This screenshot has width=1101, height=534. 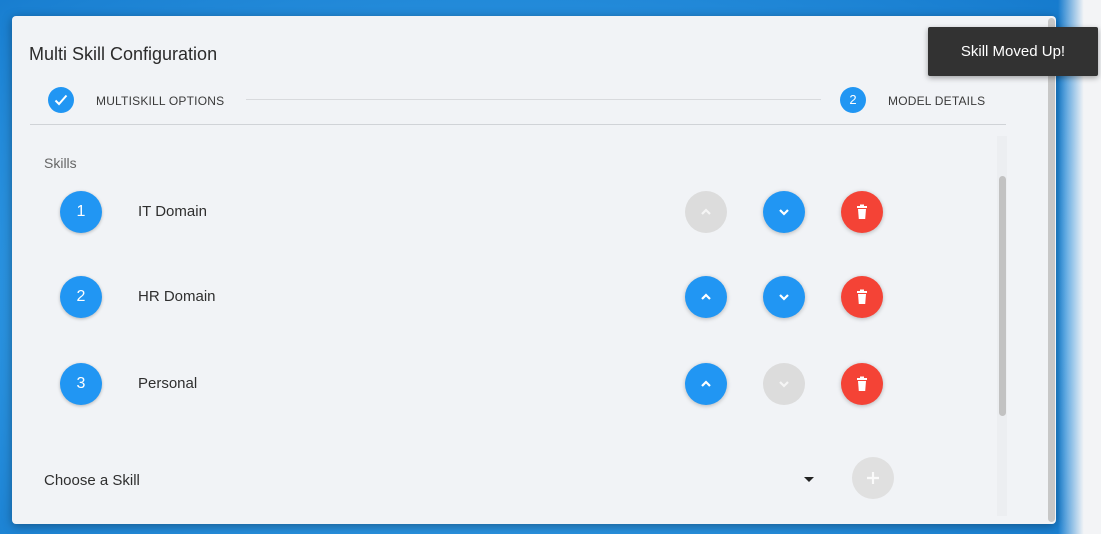 I want to click on skills-scrollbar-thumb, so click(x=1002, y=296).